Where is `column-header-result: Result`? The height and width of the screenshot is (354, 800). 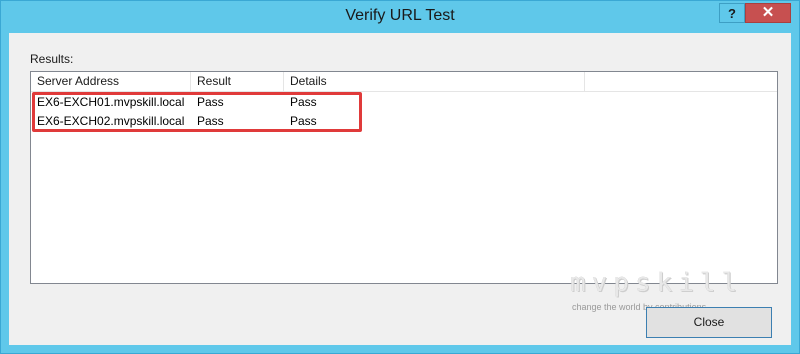
column-header-result: Result is located at coordinates (237, 81).